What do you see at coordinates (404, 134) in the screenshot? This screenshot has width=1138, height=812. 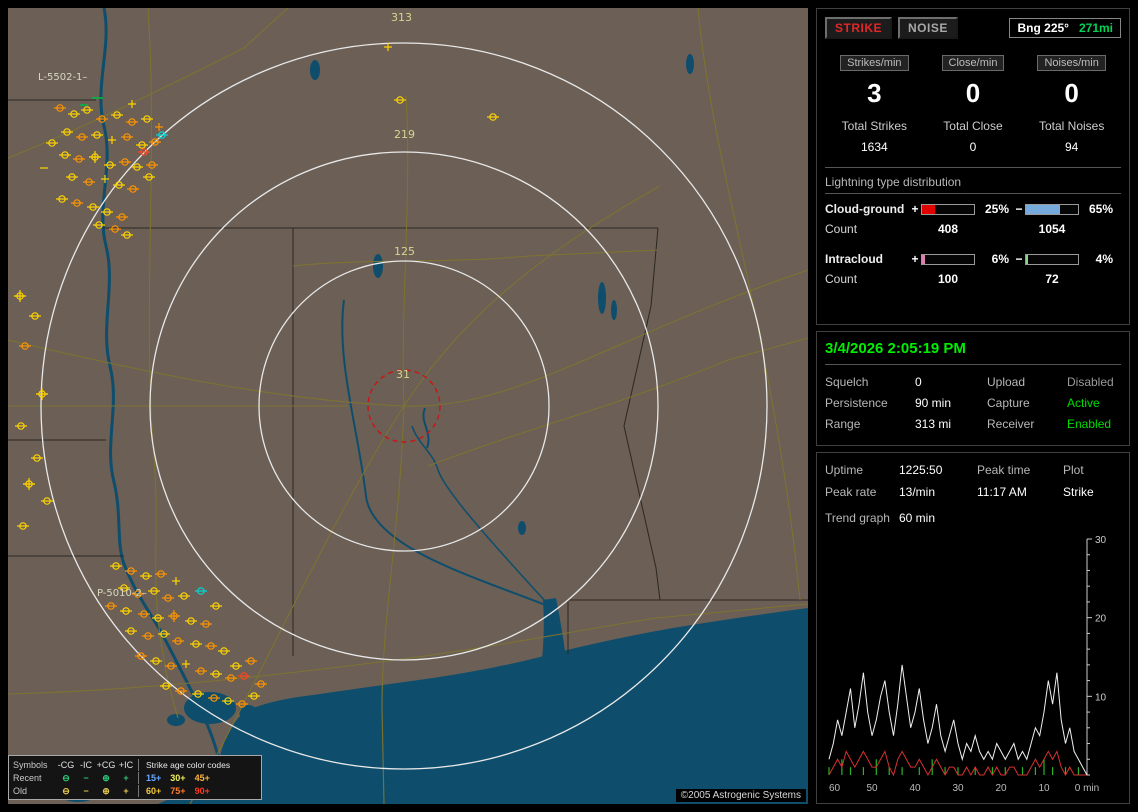 I see `svg-text: 219` at bounding box center [404, 134].